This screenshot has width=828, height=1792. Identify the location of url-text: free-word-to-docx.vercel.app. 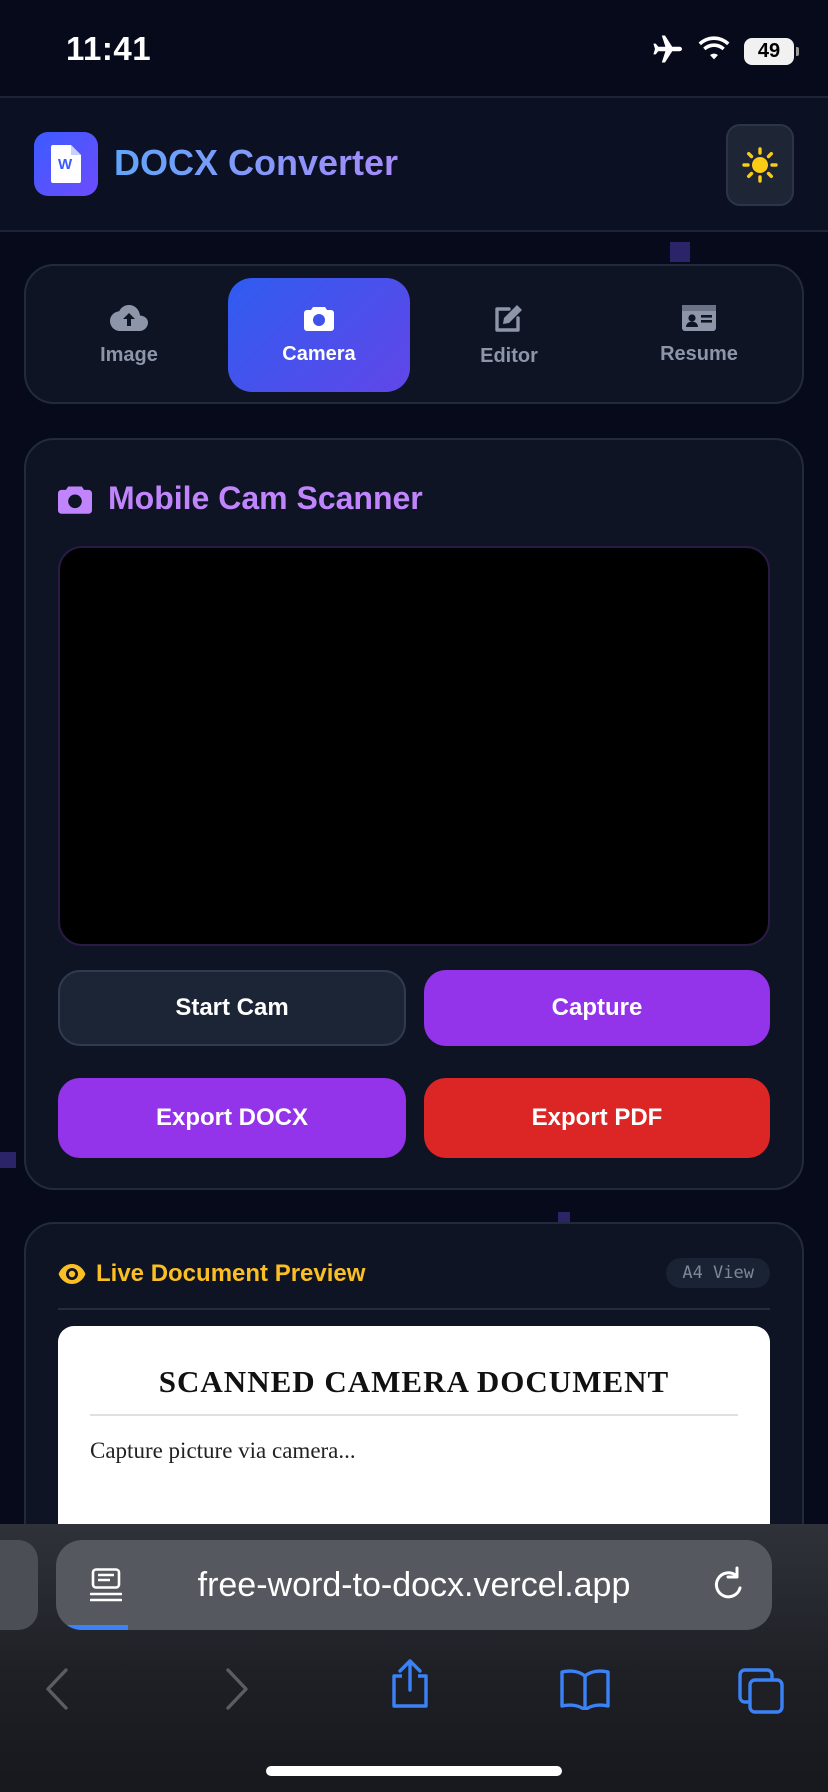
(414, 1585).